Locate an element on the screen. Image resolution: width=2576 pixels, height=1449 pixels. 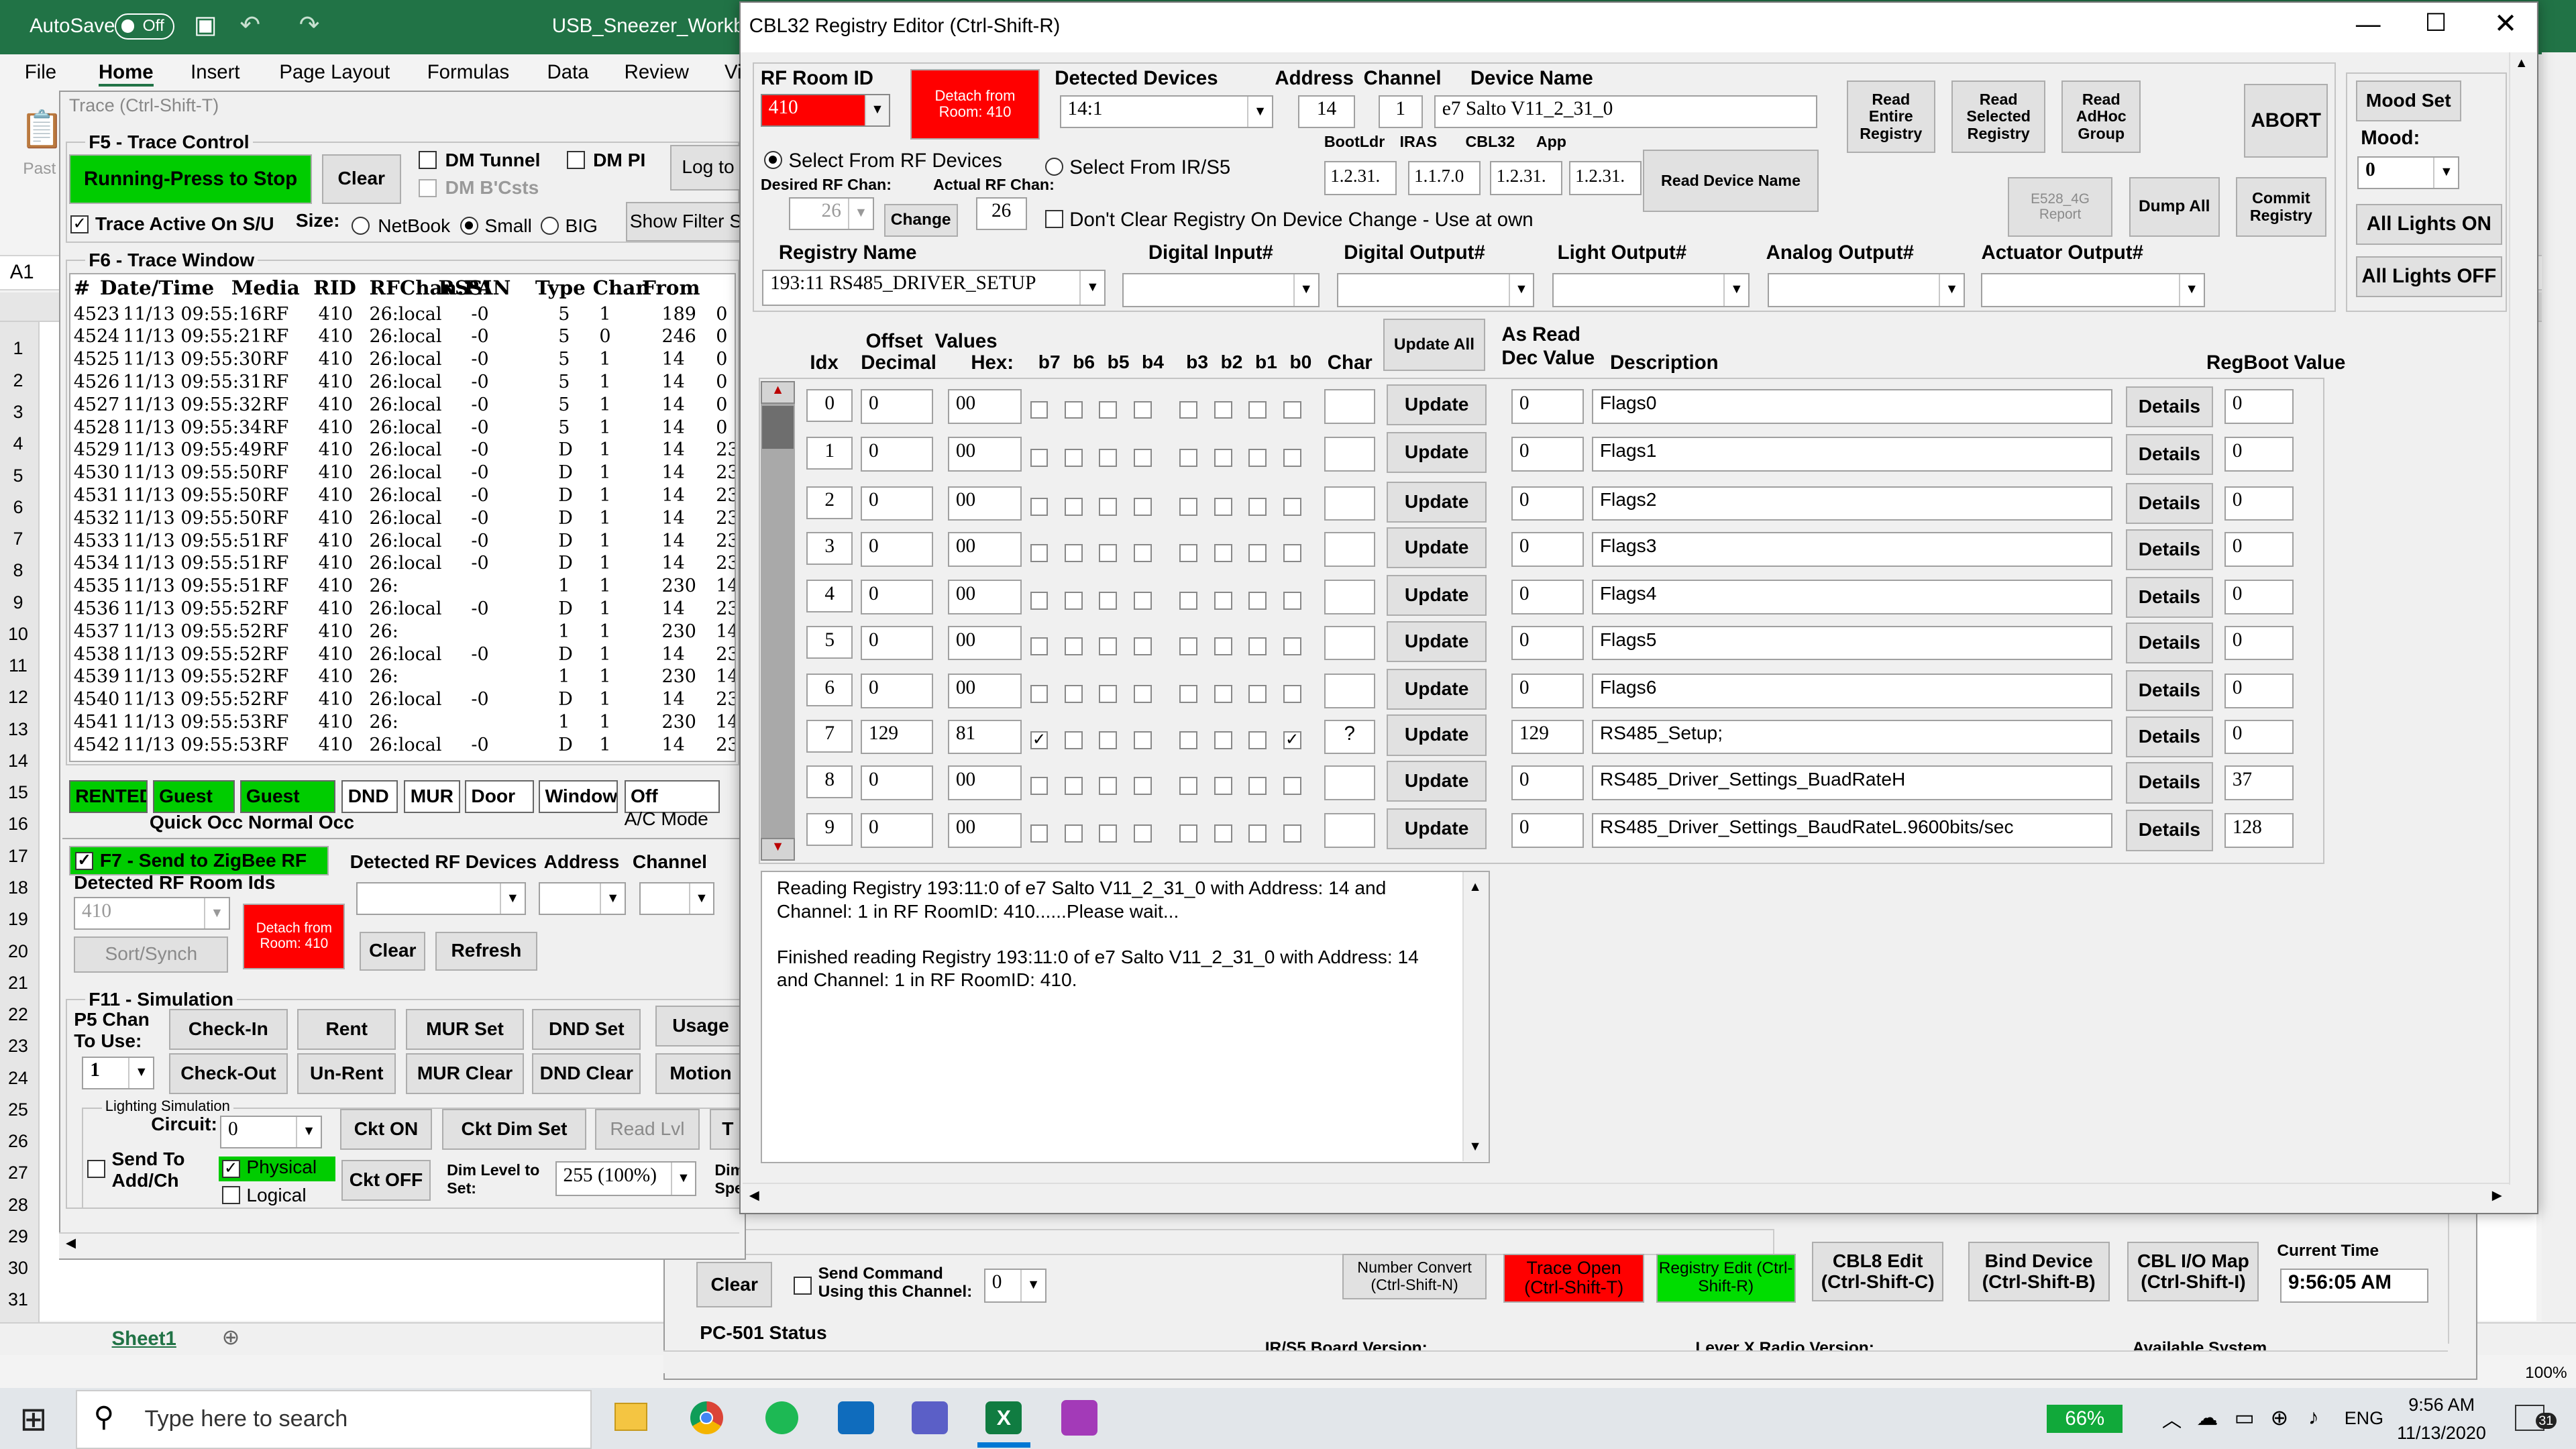
row-number: 2 is located at coordinates (18, 380).